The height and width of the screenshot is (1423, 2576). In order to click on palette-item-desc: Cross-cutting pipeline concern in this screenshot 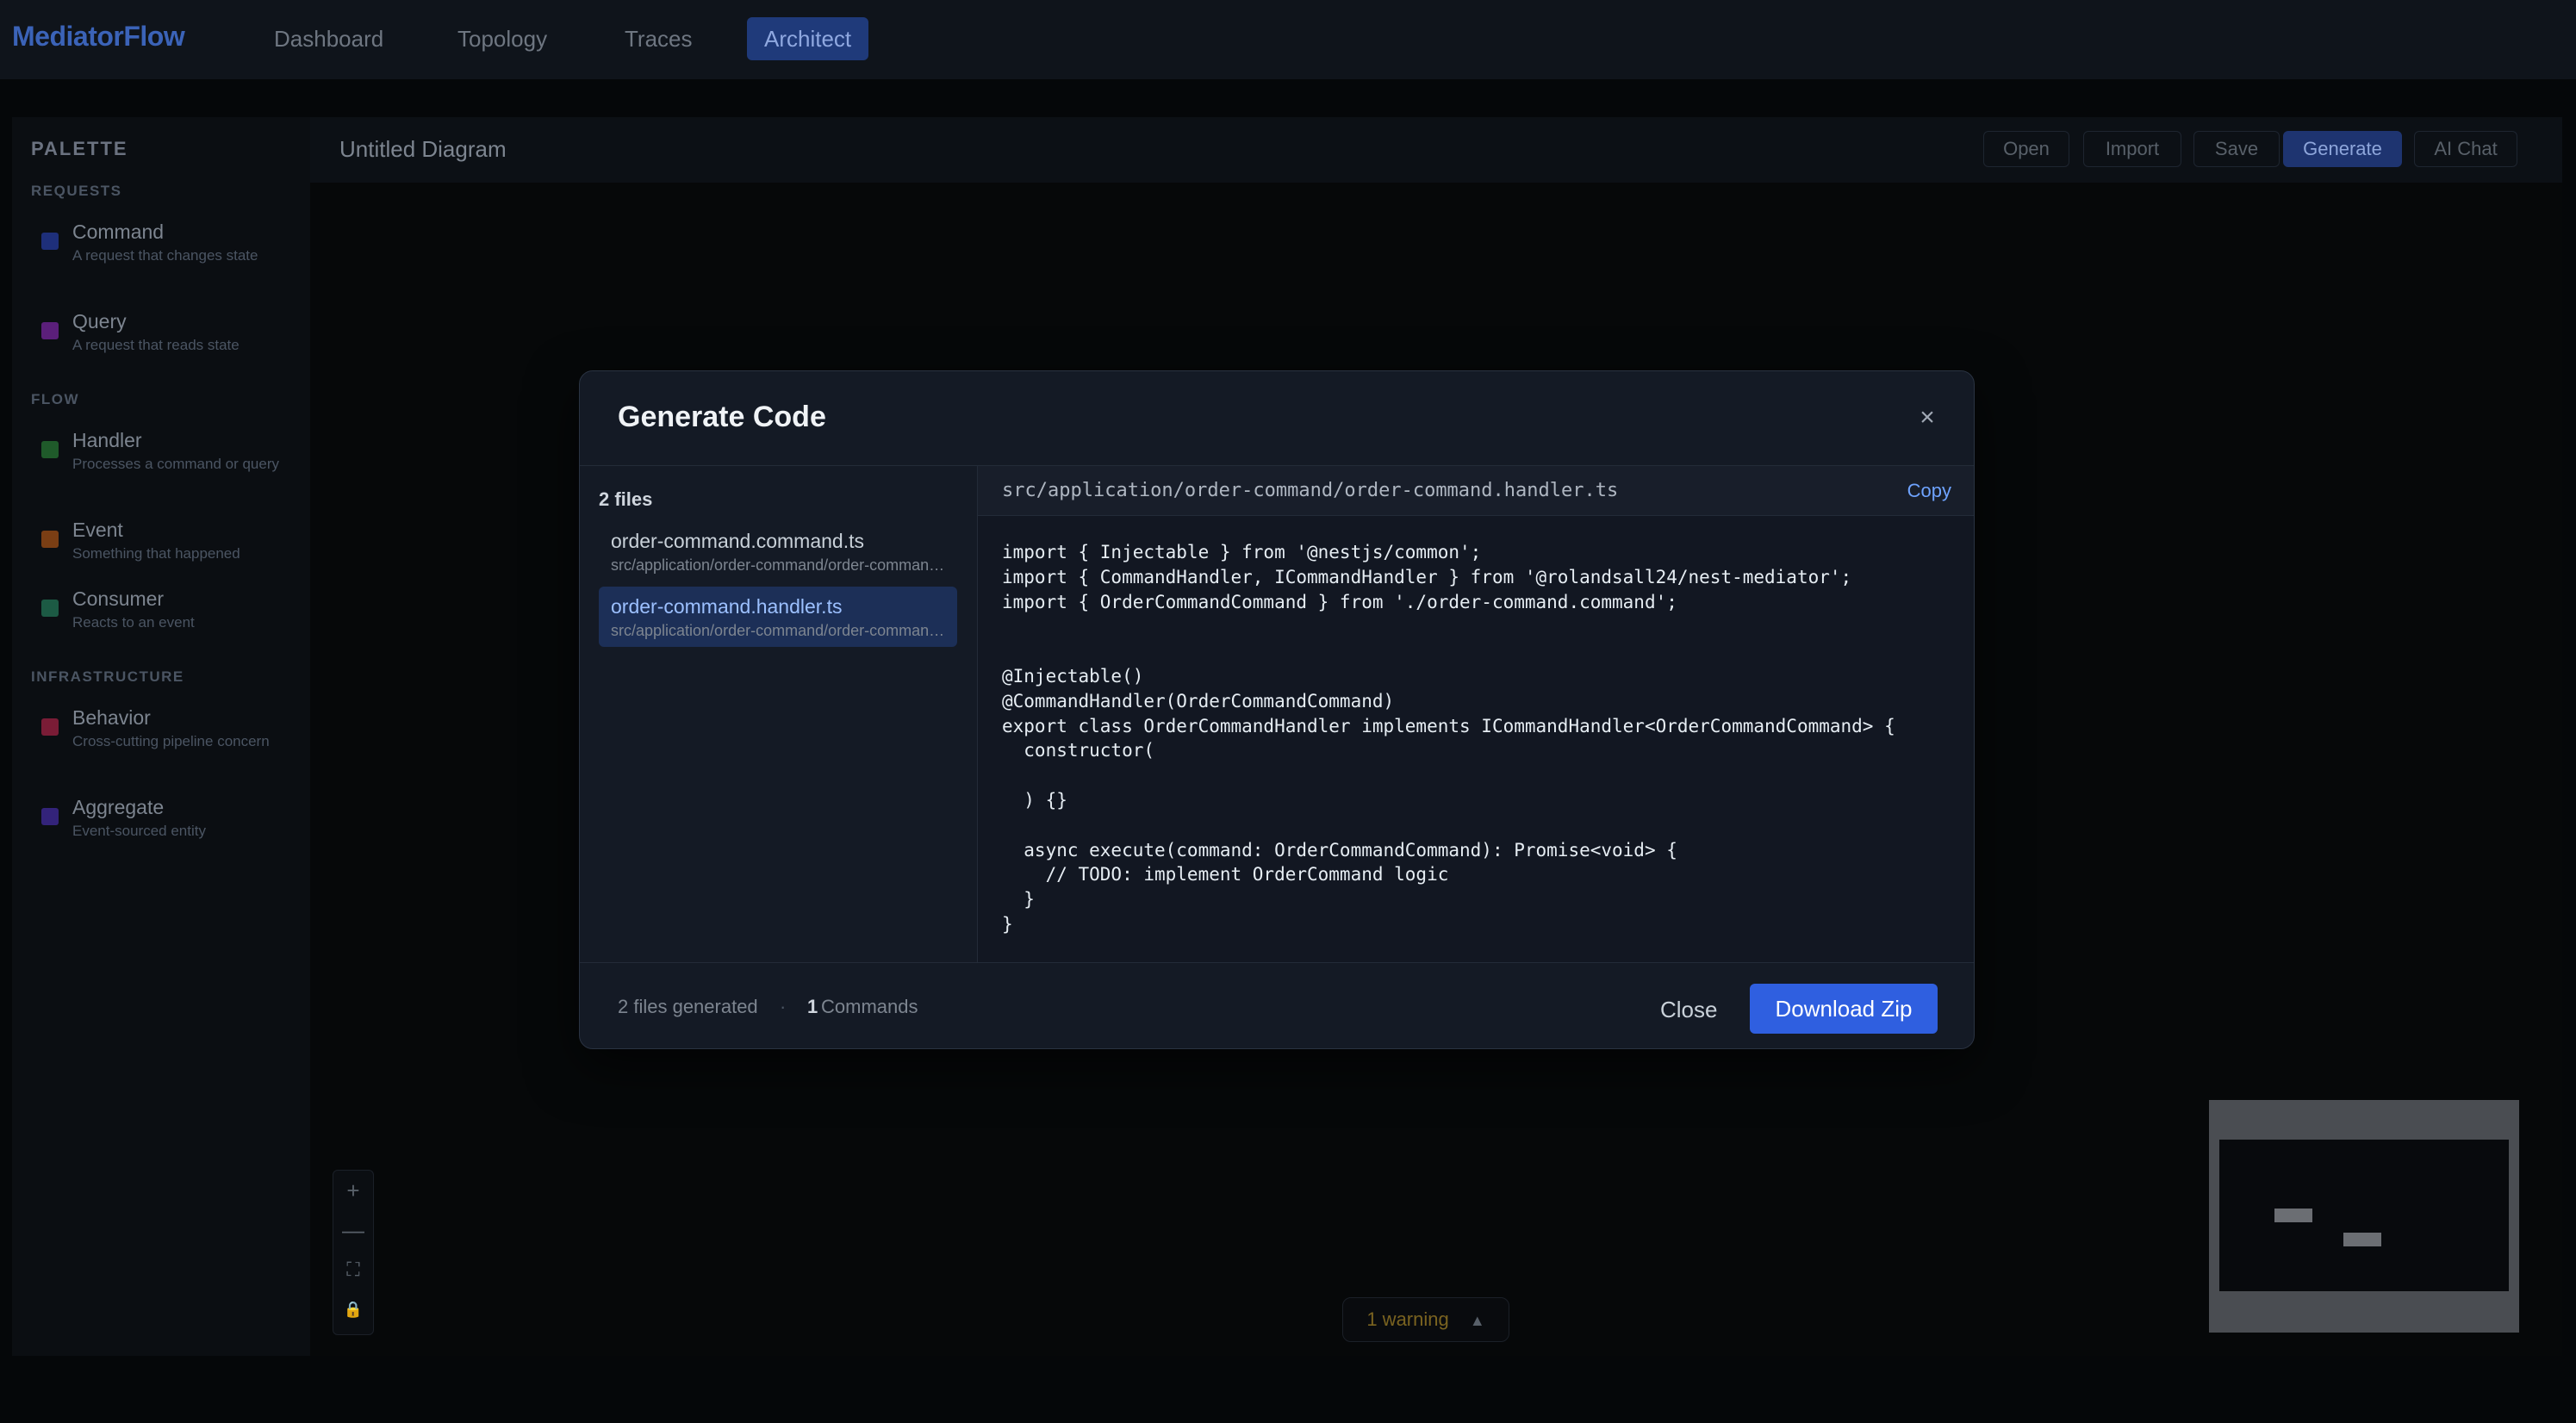, I will do `click(171, 741)`.